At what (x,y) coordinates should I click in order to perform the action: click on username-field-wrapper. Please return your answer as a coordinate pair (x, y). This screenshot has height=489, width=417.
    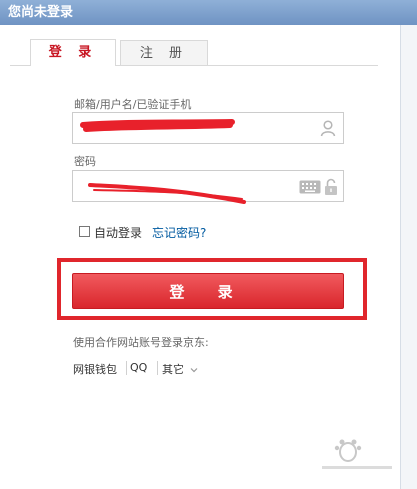
    Looking at the image, I should click on (208, 128).